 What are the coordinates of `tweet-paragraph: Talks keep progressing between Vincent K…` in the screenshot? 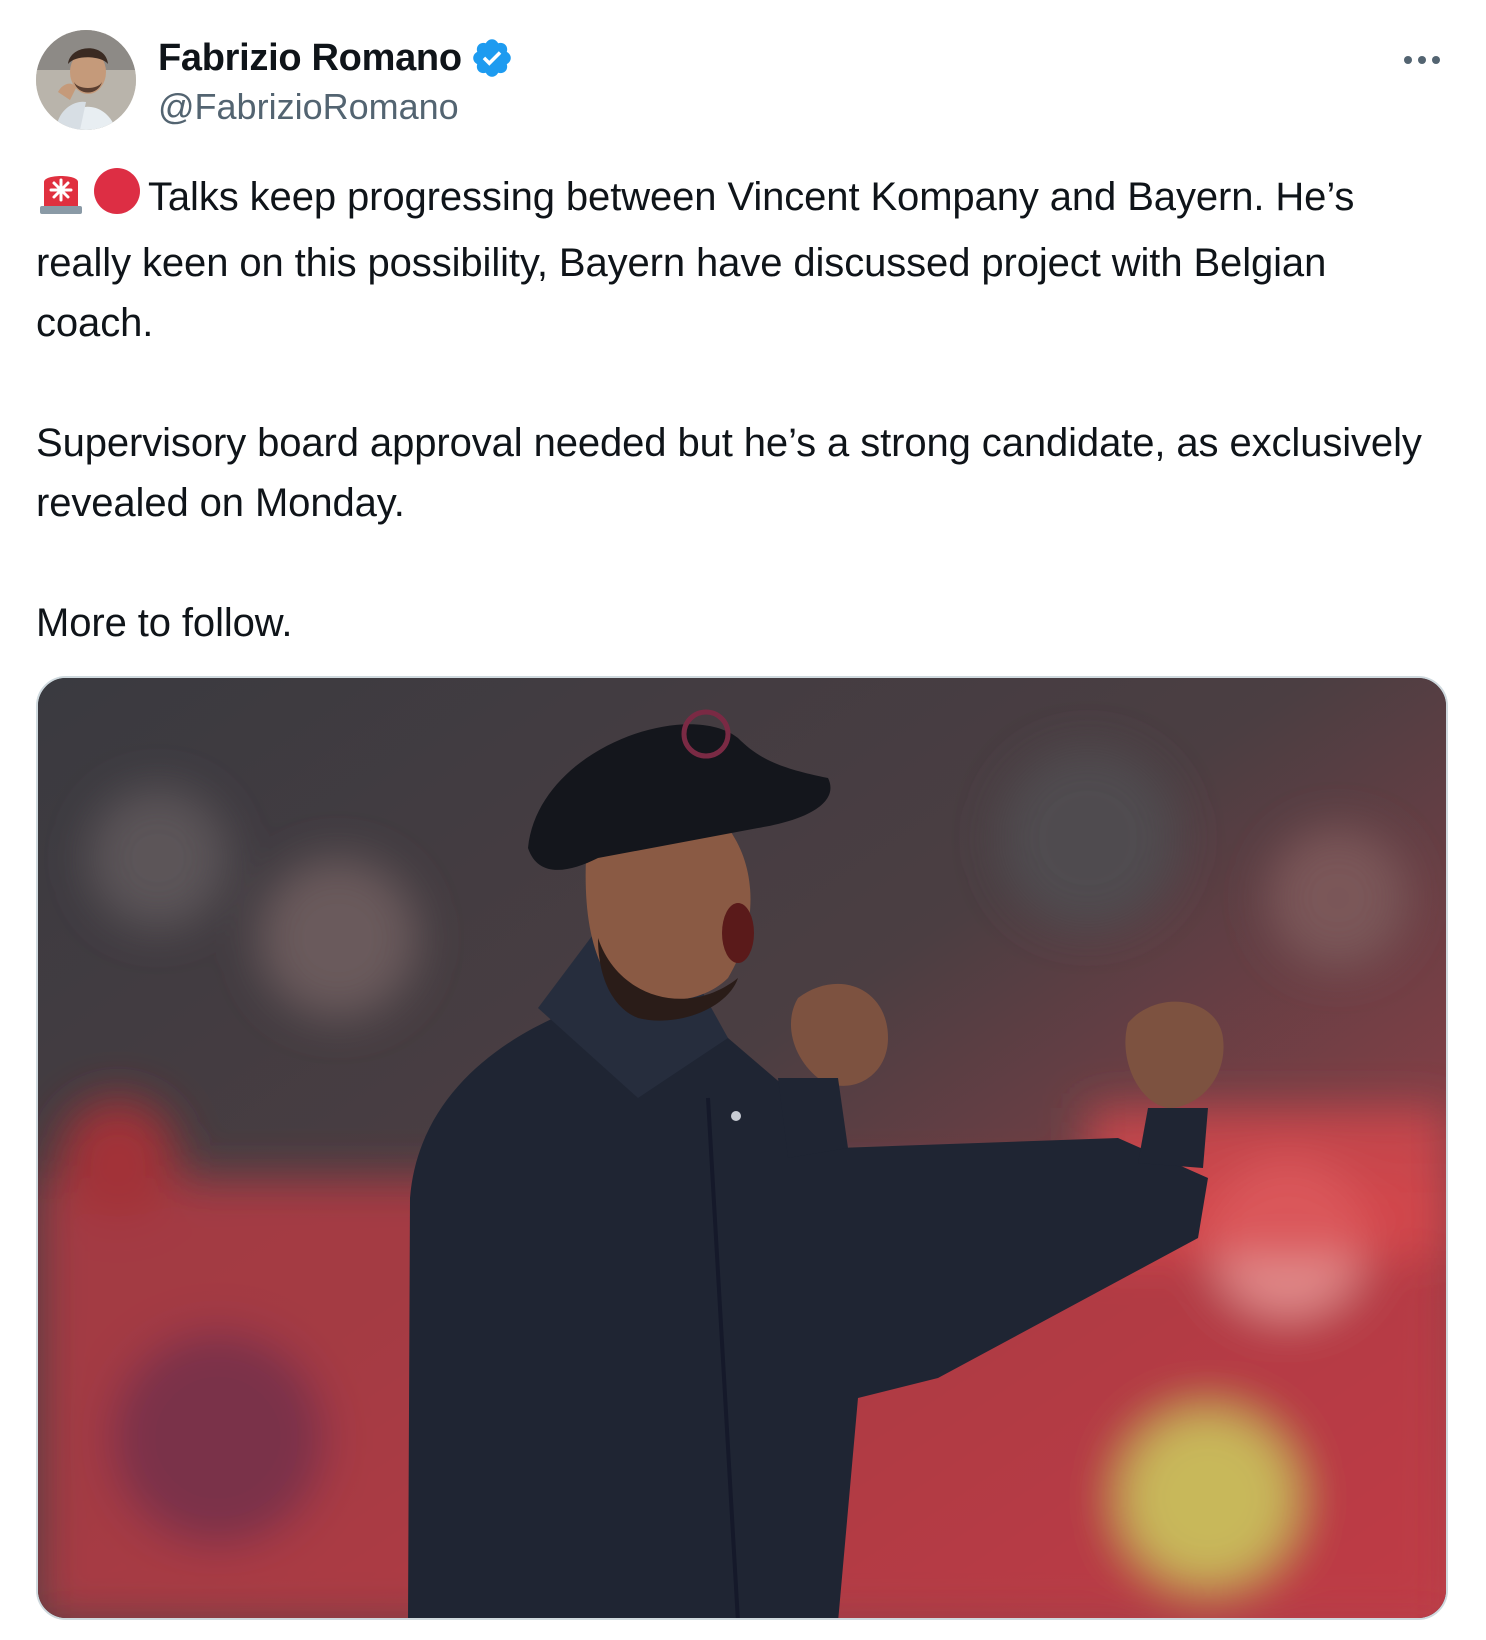 It's located at (741, 259).